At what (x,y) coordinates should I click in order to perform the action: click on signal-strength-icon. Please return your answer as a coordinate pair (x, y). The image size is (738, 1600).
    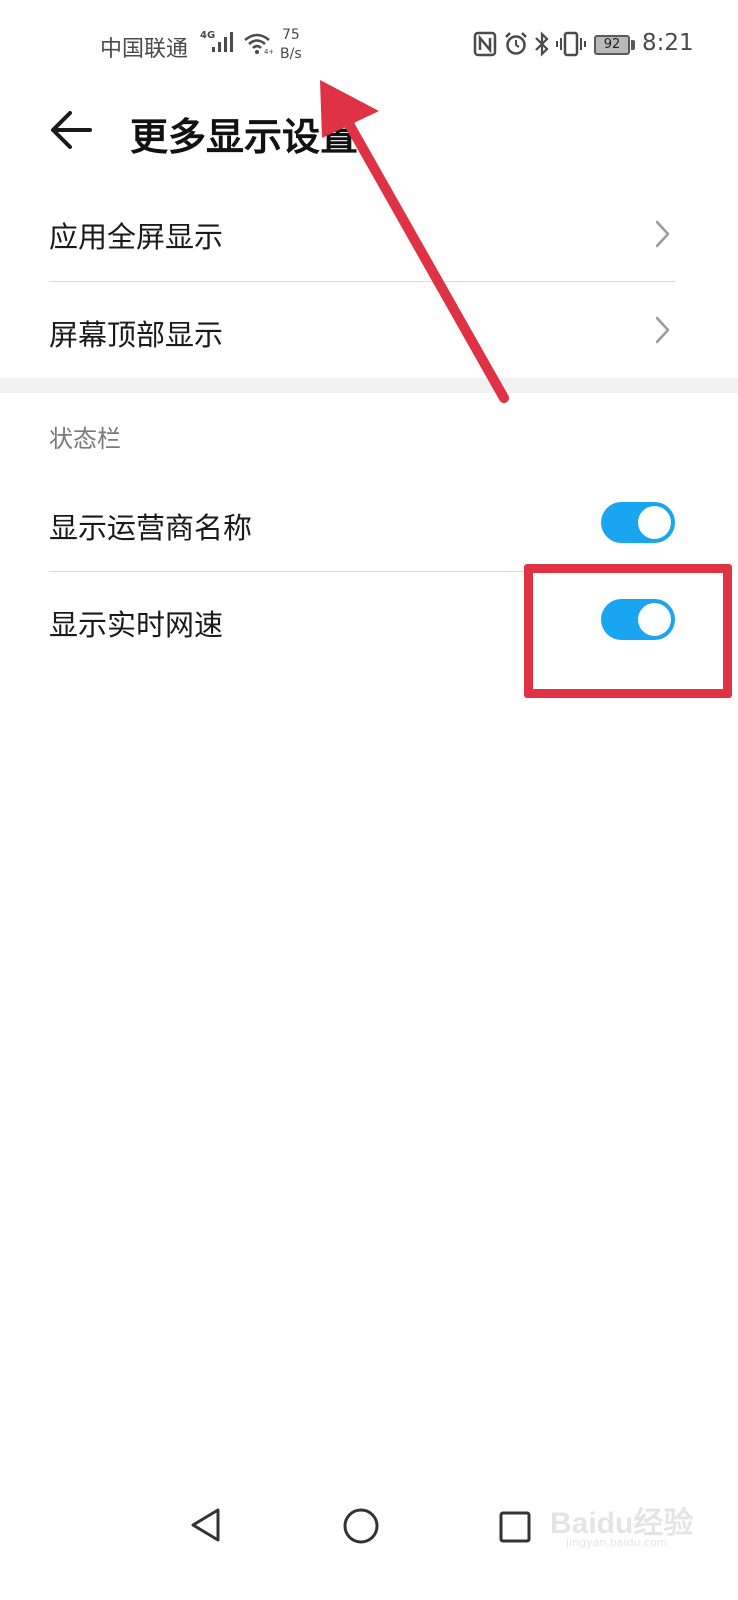
    Looking at the image, I should click on (223, 44).